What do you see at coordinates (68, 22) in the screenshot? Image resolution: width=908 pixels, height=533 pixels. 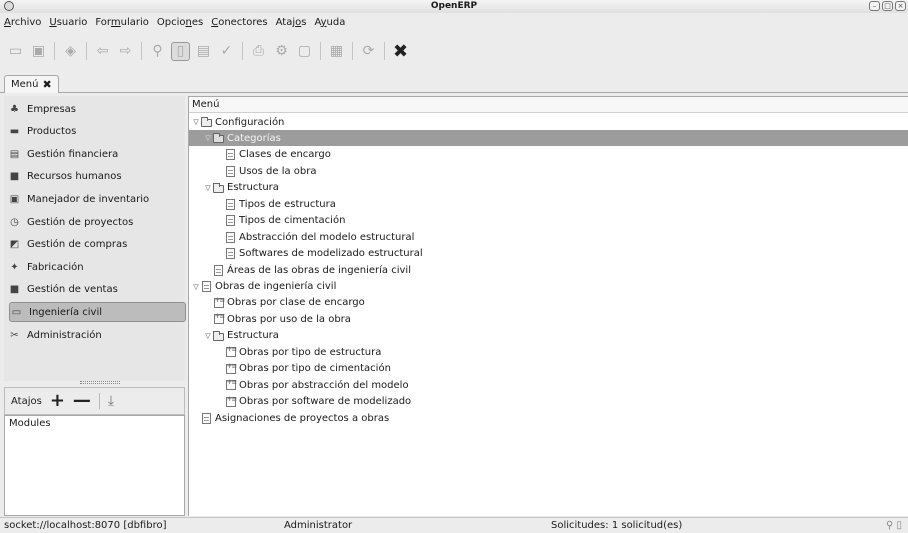 I see `menu-item-usuario: Usuario` at bounding box center [68, 22].